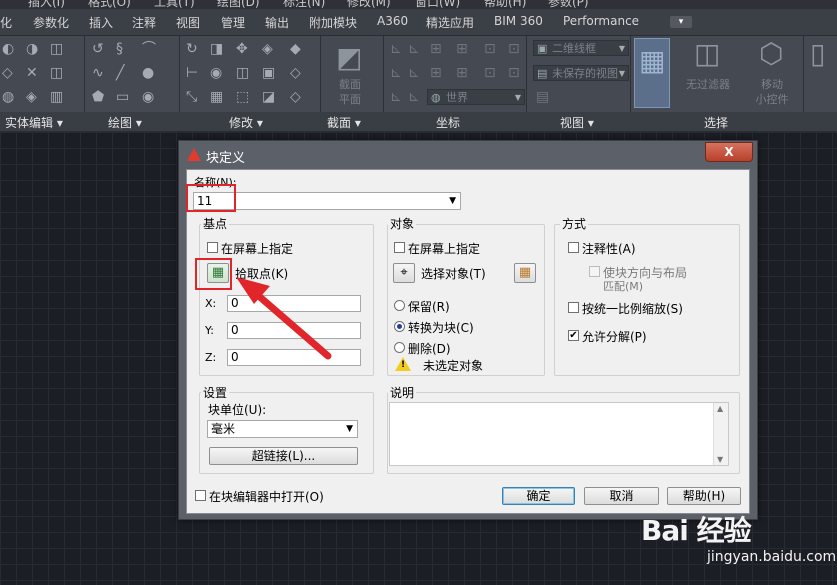 The height and width of the screenshot is (585, 837). What do you see at coordinates (56, 49) in the screenshot?
I see `intersect-icon: ◫` at bounding box center [56, 49].